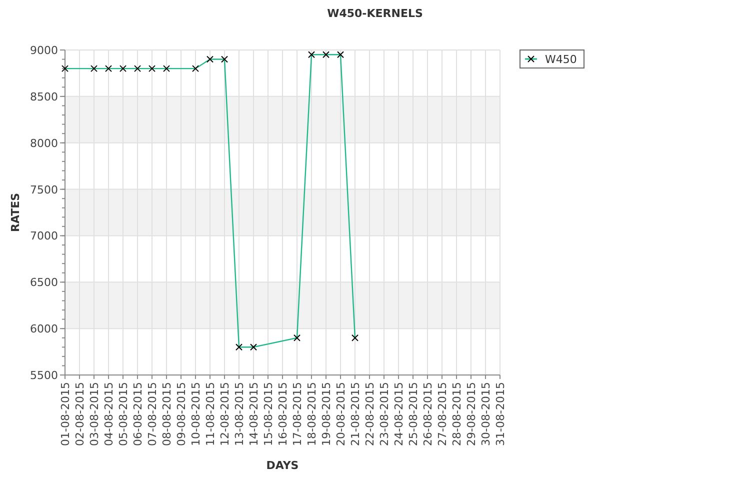 This screenshot has height=500, width=750. What do you see at coordinates (225, 414) in the screenshot?
I see `x-tick-label: 12-08-2015` at bounding box center [225, 414].